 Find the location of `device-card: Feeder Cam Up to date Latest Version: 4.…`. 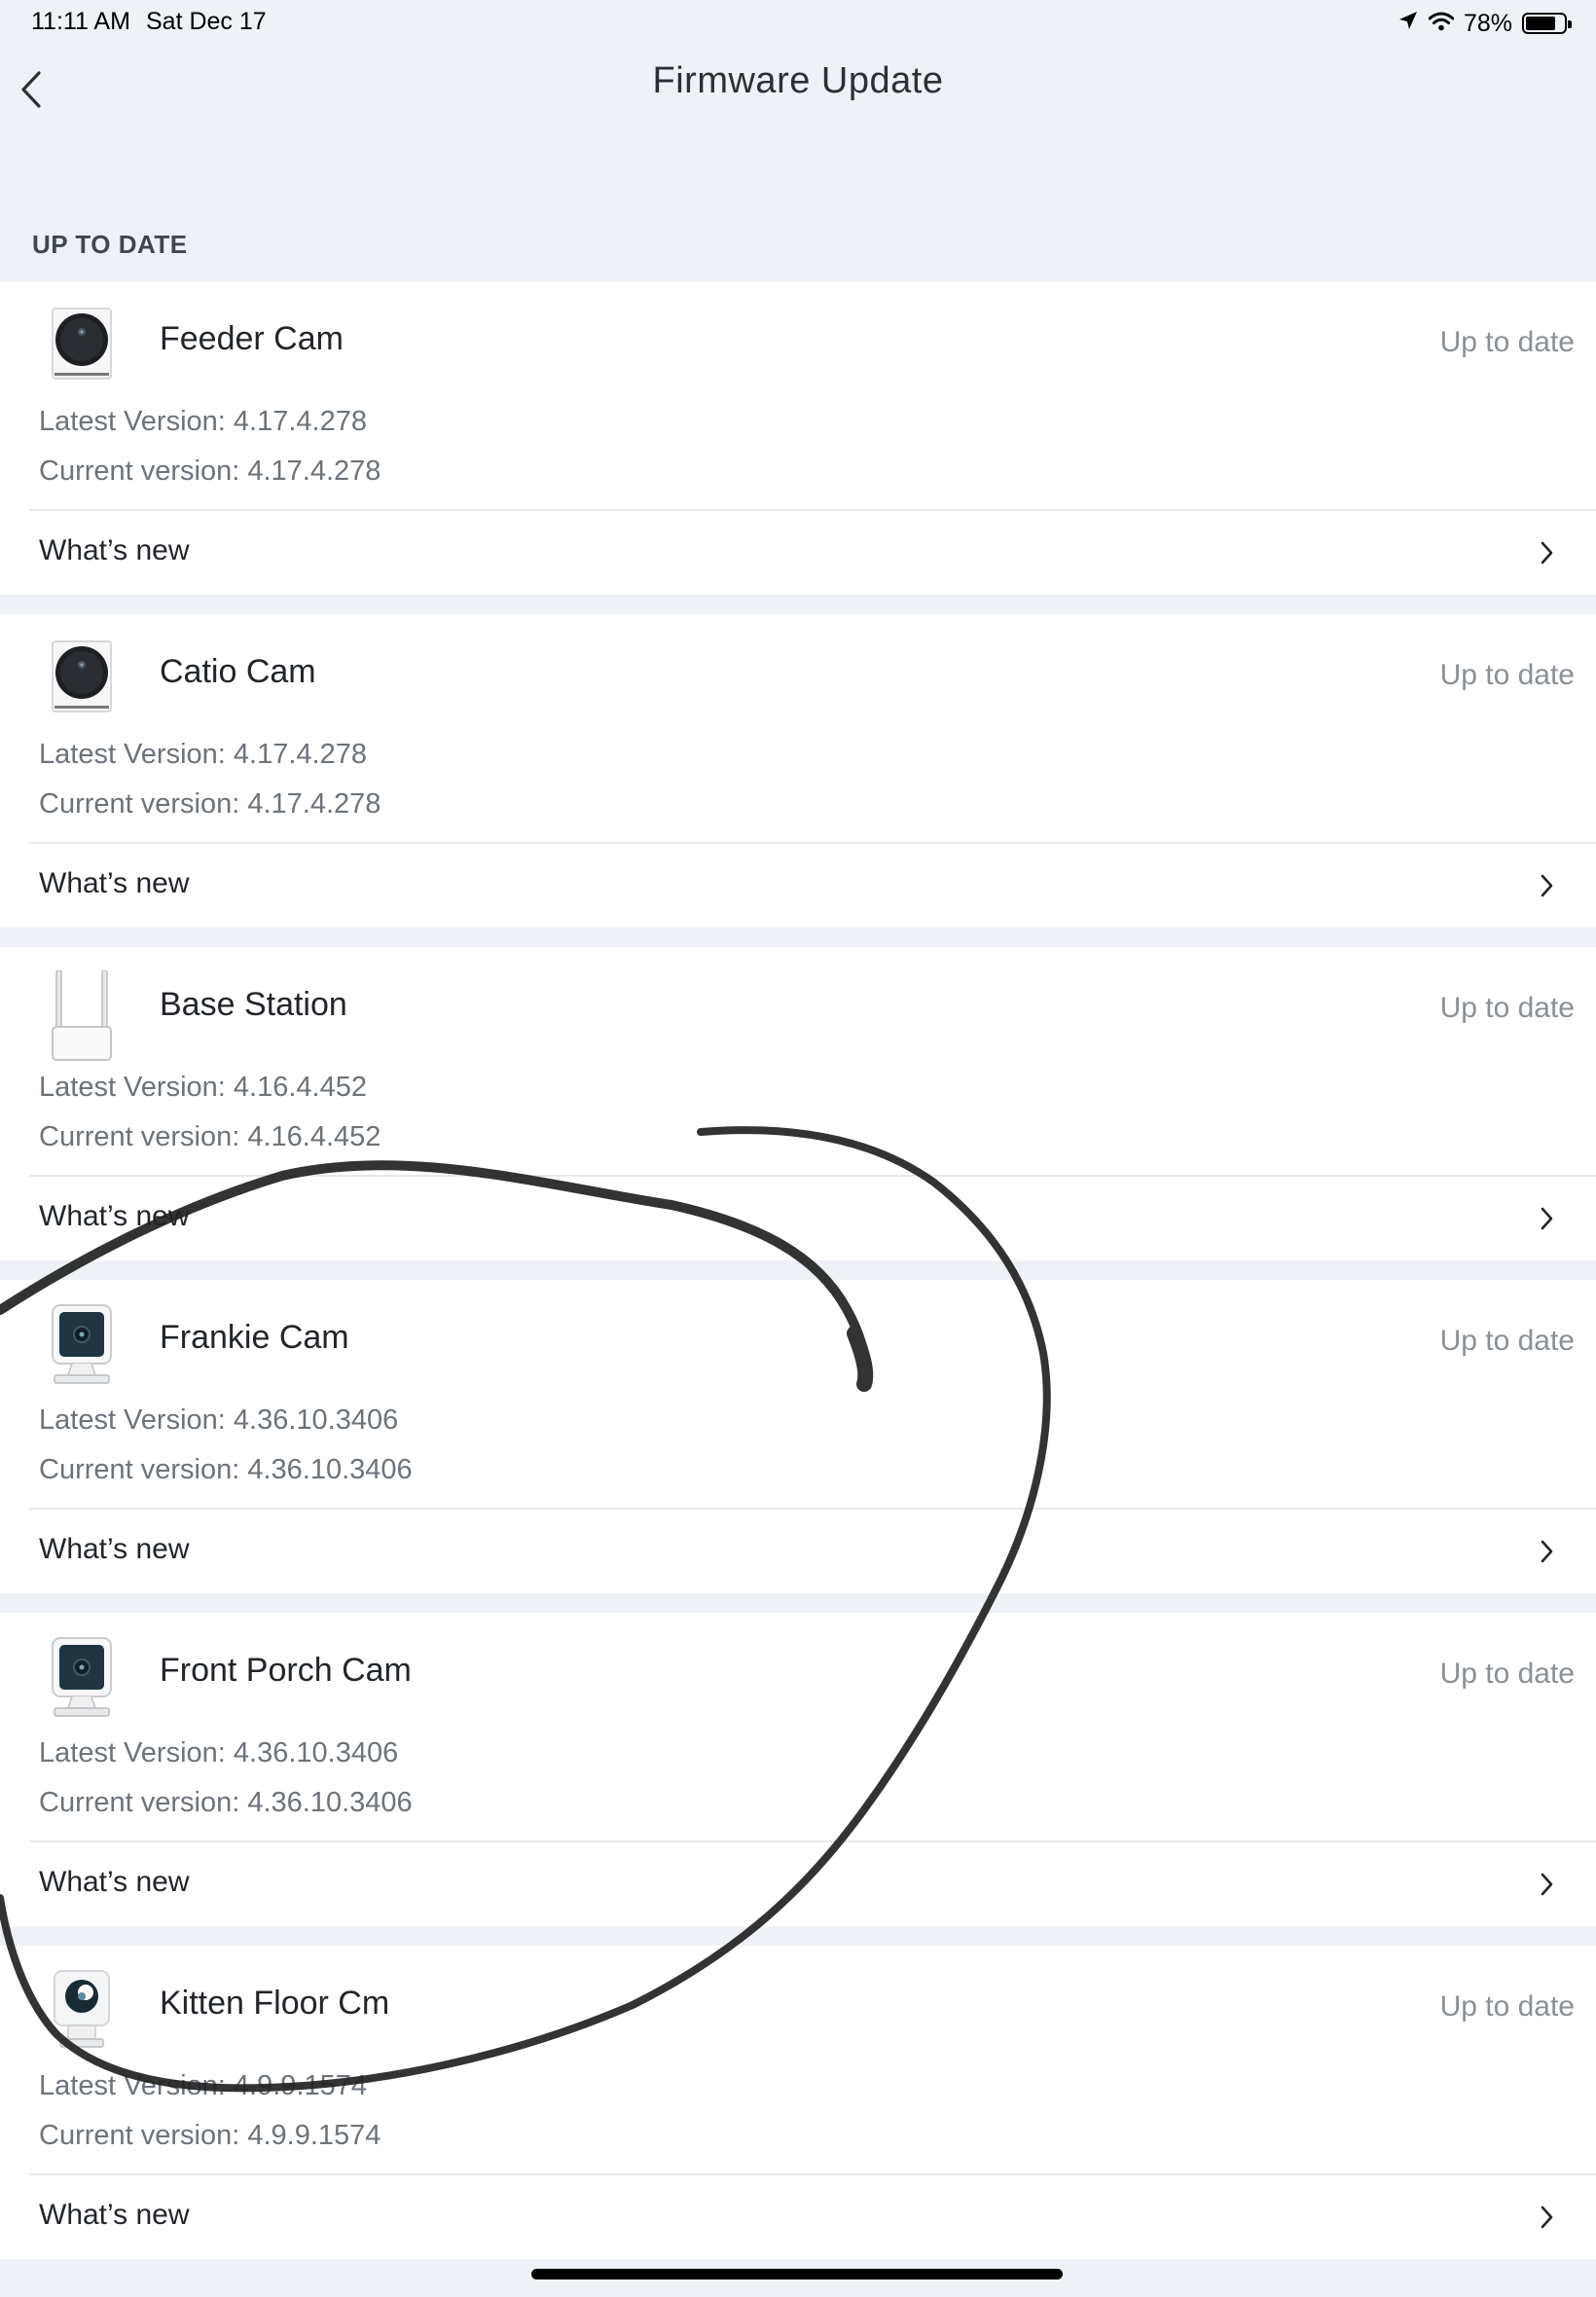

device-card: Feeder Cam Up to date Latest Version: 4.… is located at coordinates (798, 438).